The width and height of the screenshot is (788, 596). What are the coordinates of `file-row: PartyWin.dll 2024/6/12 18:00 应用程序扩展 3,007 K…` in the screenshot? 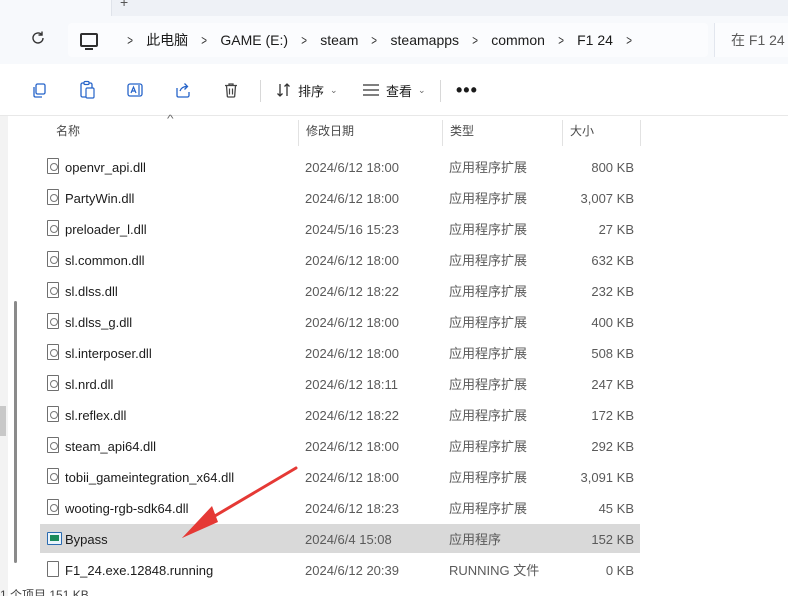 It's located at (340, 197).